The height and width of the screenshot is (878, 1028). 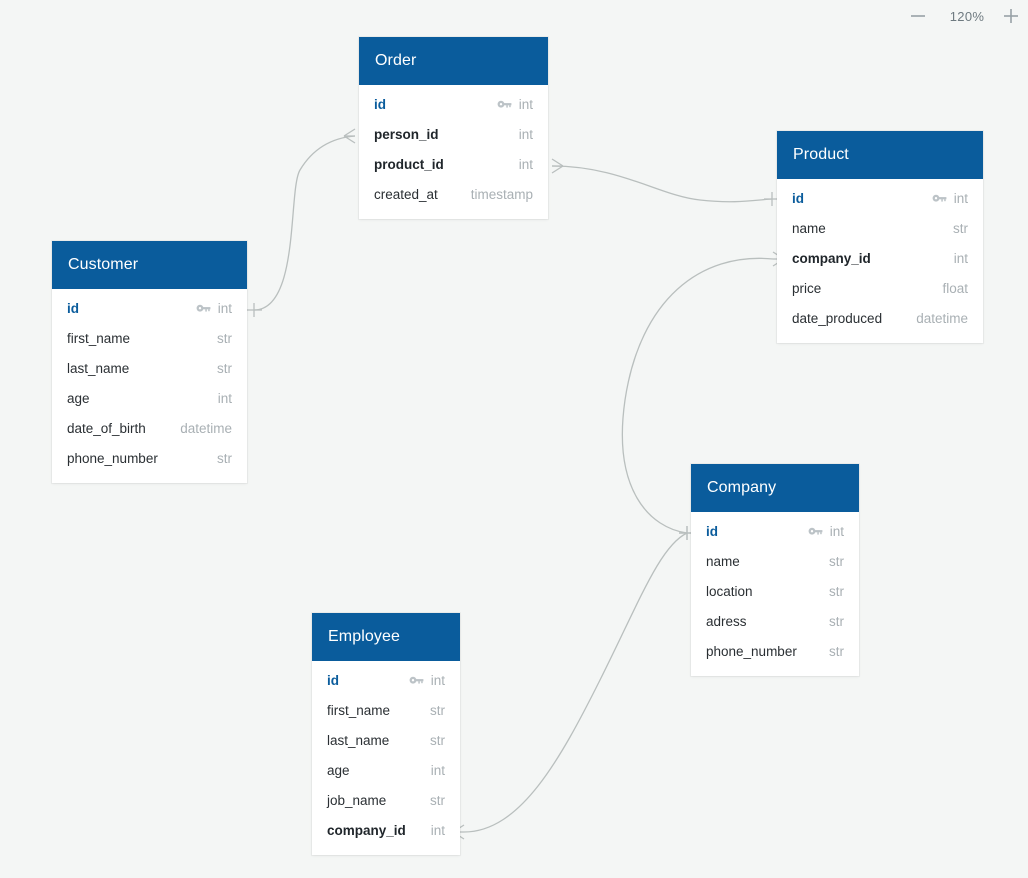 I want to click on field-name: date_produced, so click(x=837, y=318).